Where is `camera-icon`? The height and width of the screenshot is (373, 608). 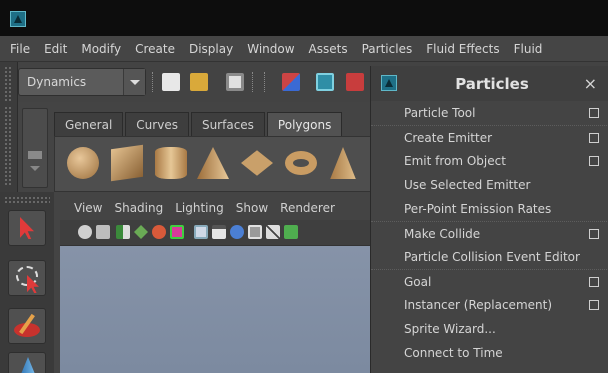 camera-icon is located at coordinates (85, 232).